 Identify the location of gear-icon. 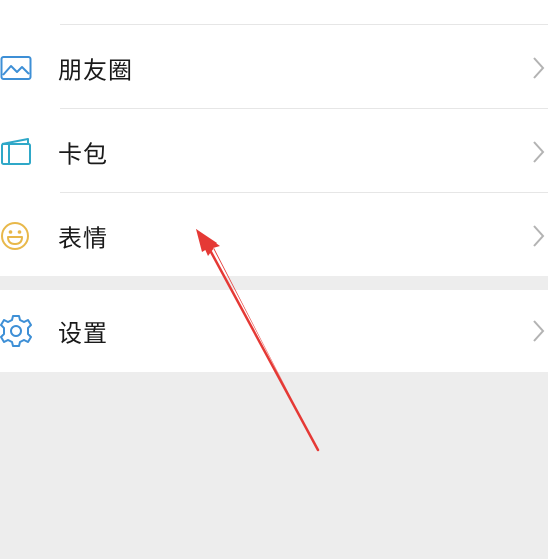
(16, 331).